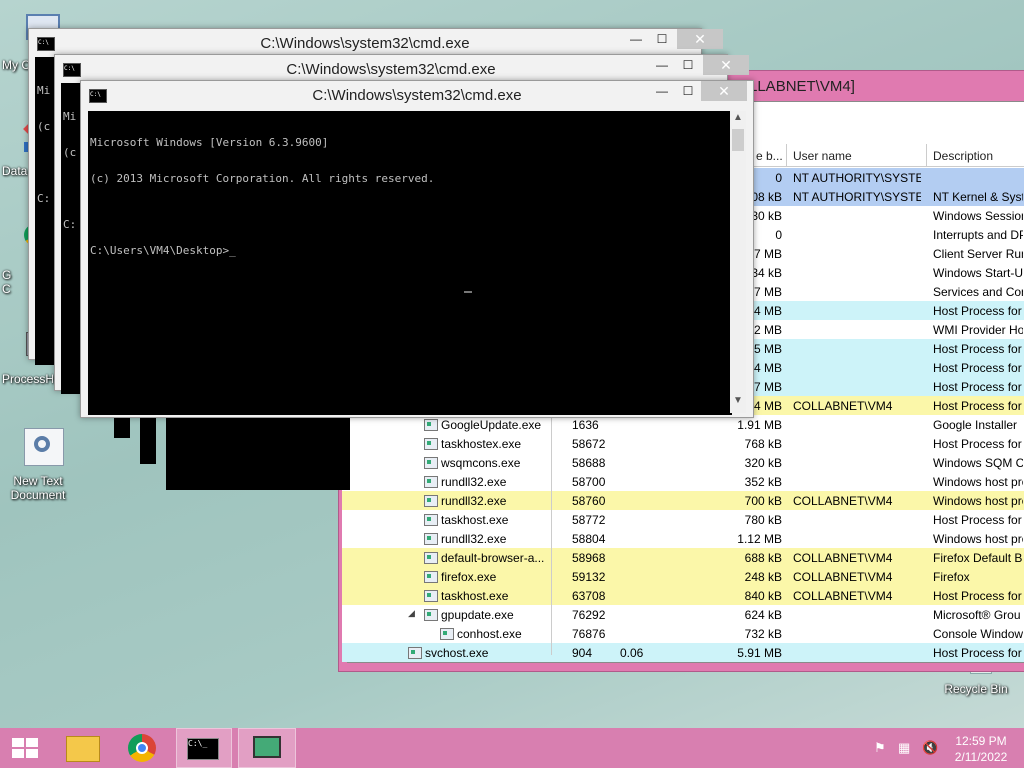  I want to click on cmd-icon: C:\_, so click(203, 749).